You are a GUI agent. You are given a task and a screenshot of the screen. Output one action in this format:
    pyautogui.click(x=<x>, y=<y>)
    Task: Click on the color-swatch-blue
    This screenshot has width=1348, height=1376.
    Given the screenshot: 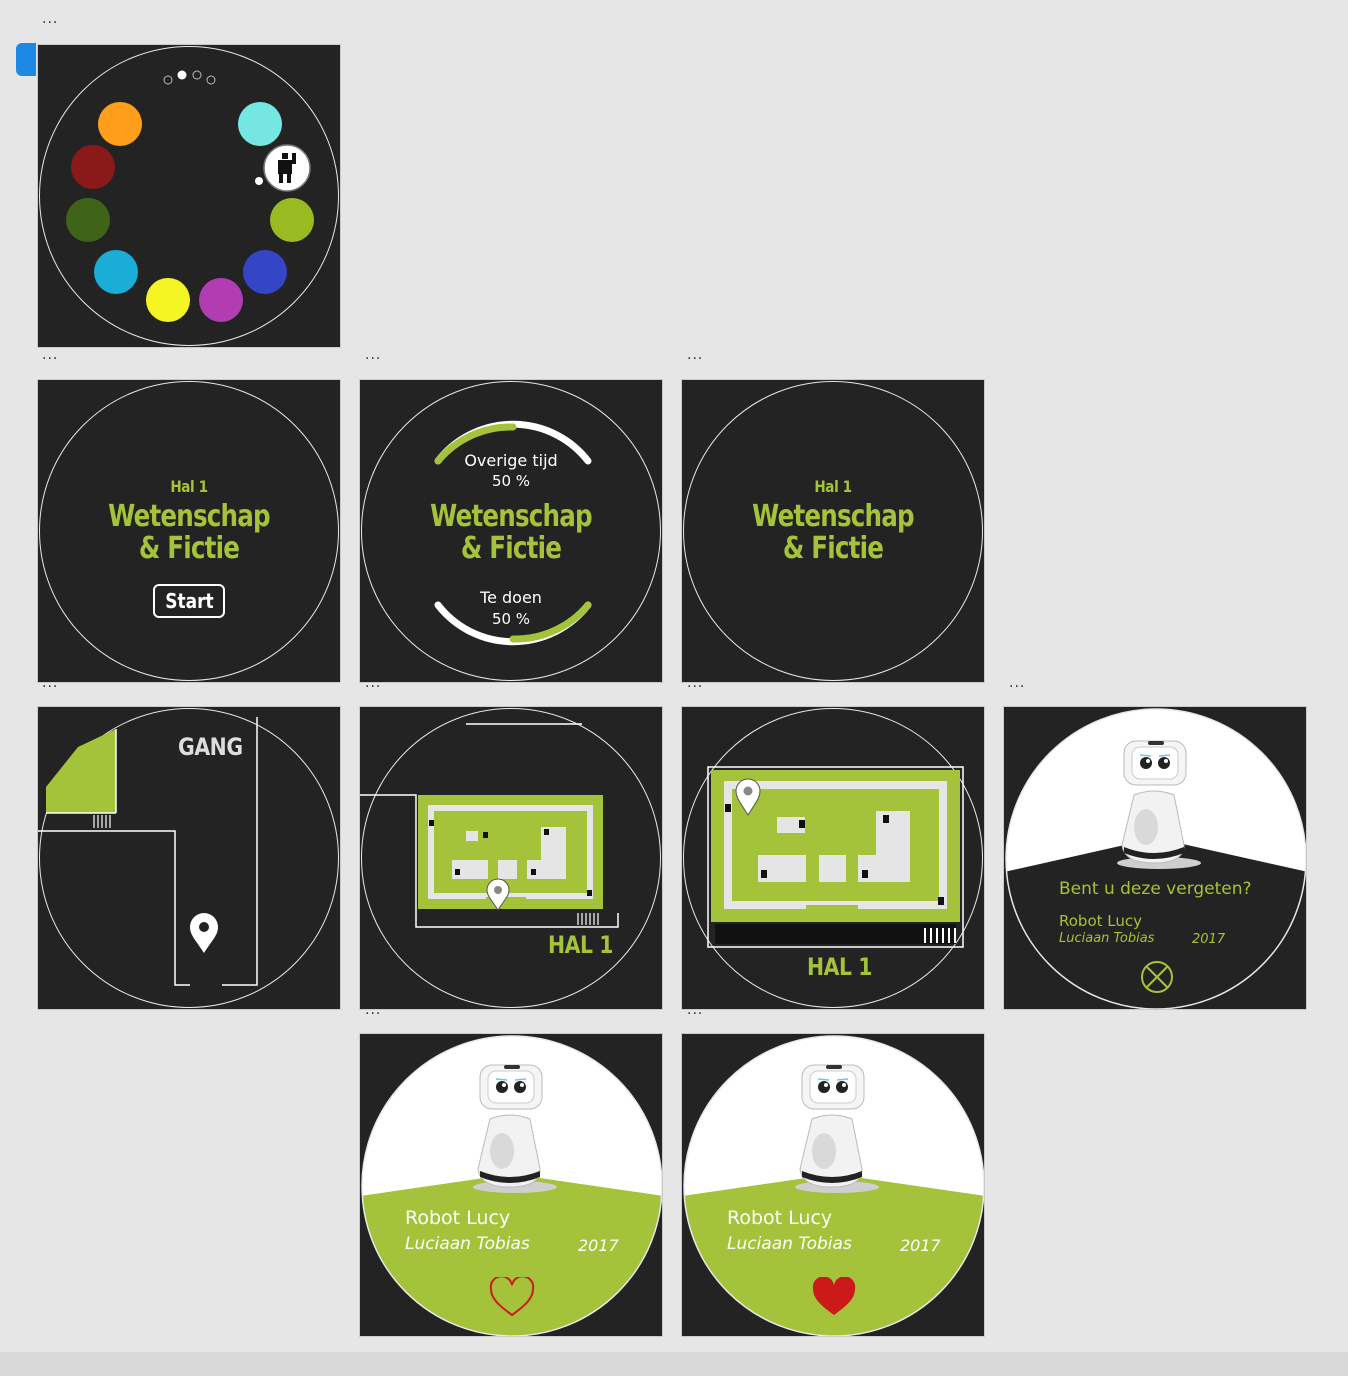 What is the action you would take?
    pyautogui.click(x=265, y=272)
    